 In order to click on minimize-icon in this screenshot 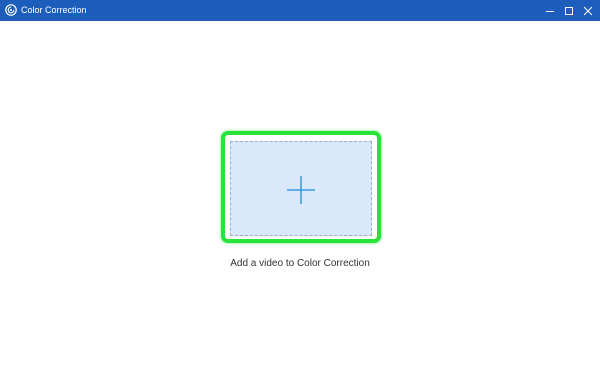, I will do `click(550, 11)`.